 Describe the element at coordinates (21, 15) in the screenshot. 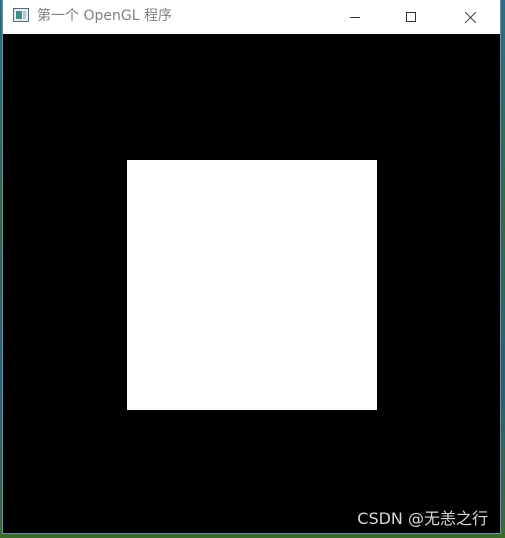

I see `opengl-app-icon` at that location.